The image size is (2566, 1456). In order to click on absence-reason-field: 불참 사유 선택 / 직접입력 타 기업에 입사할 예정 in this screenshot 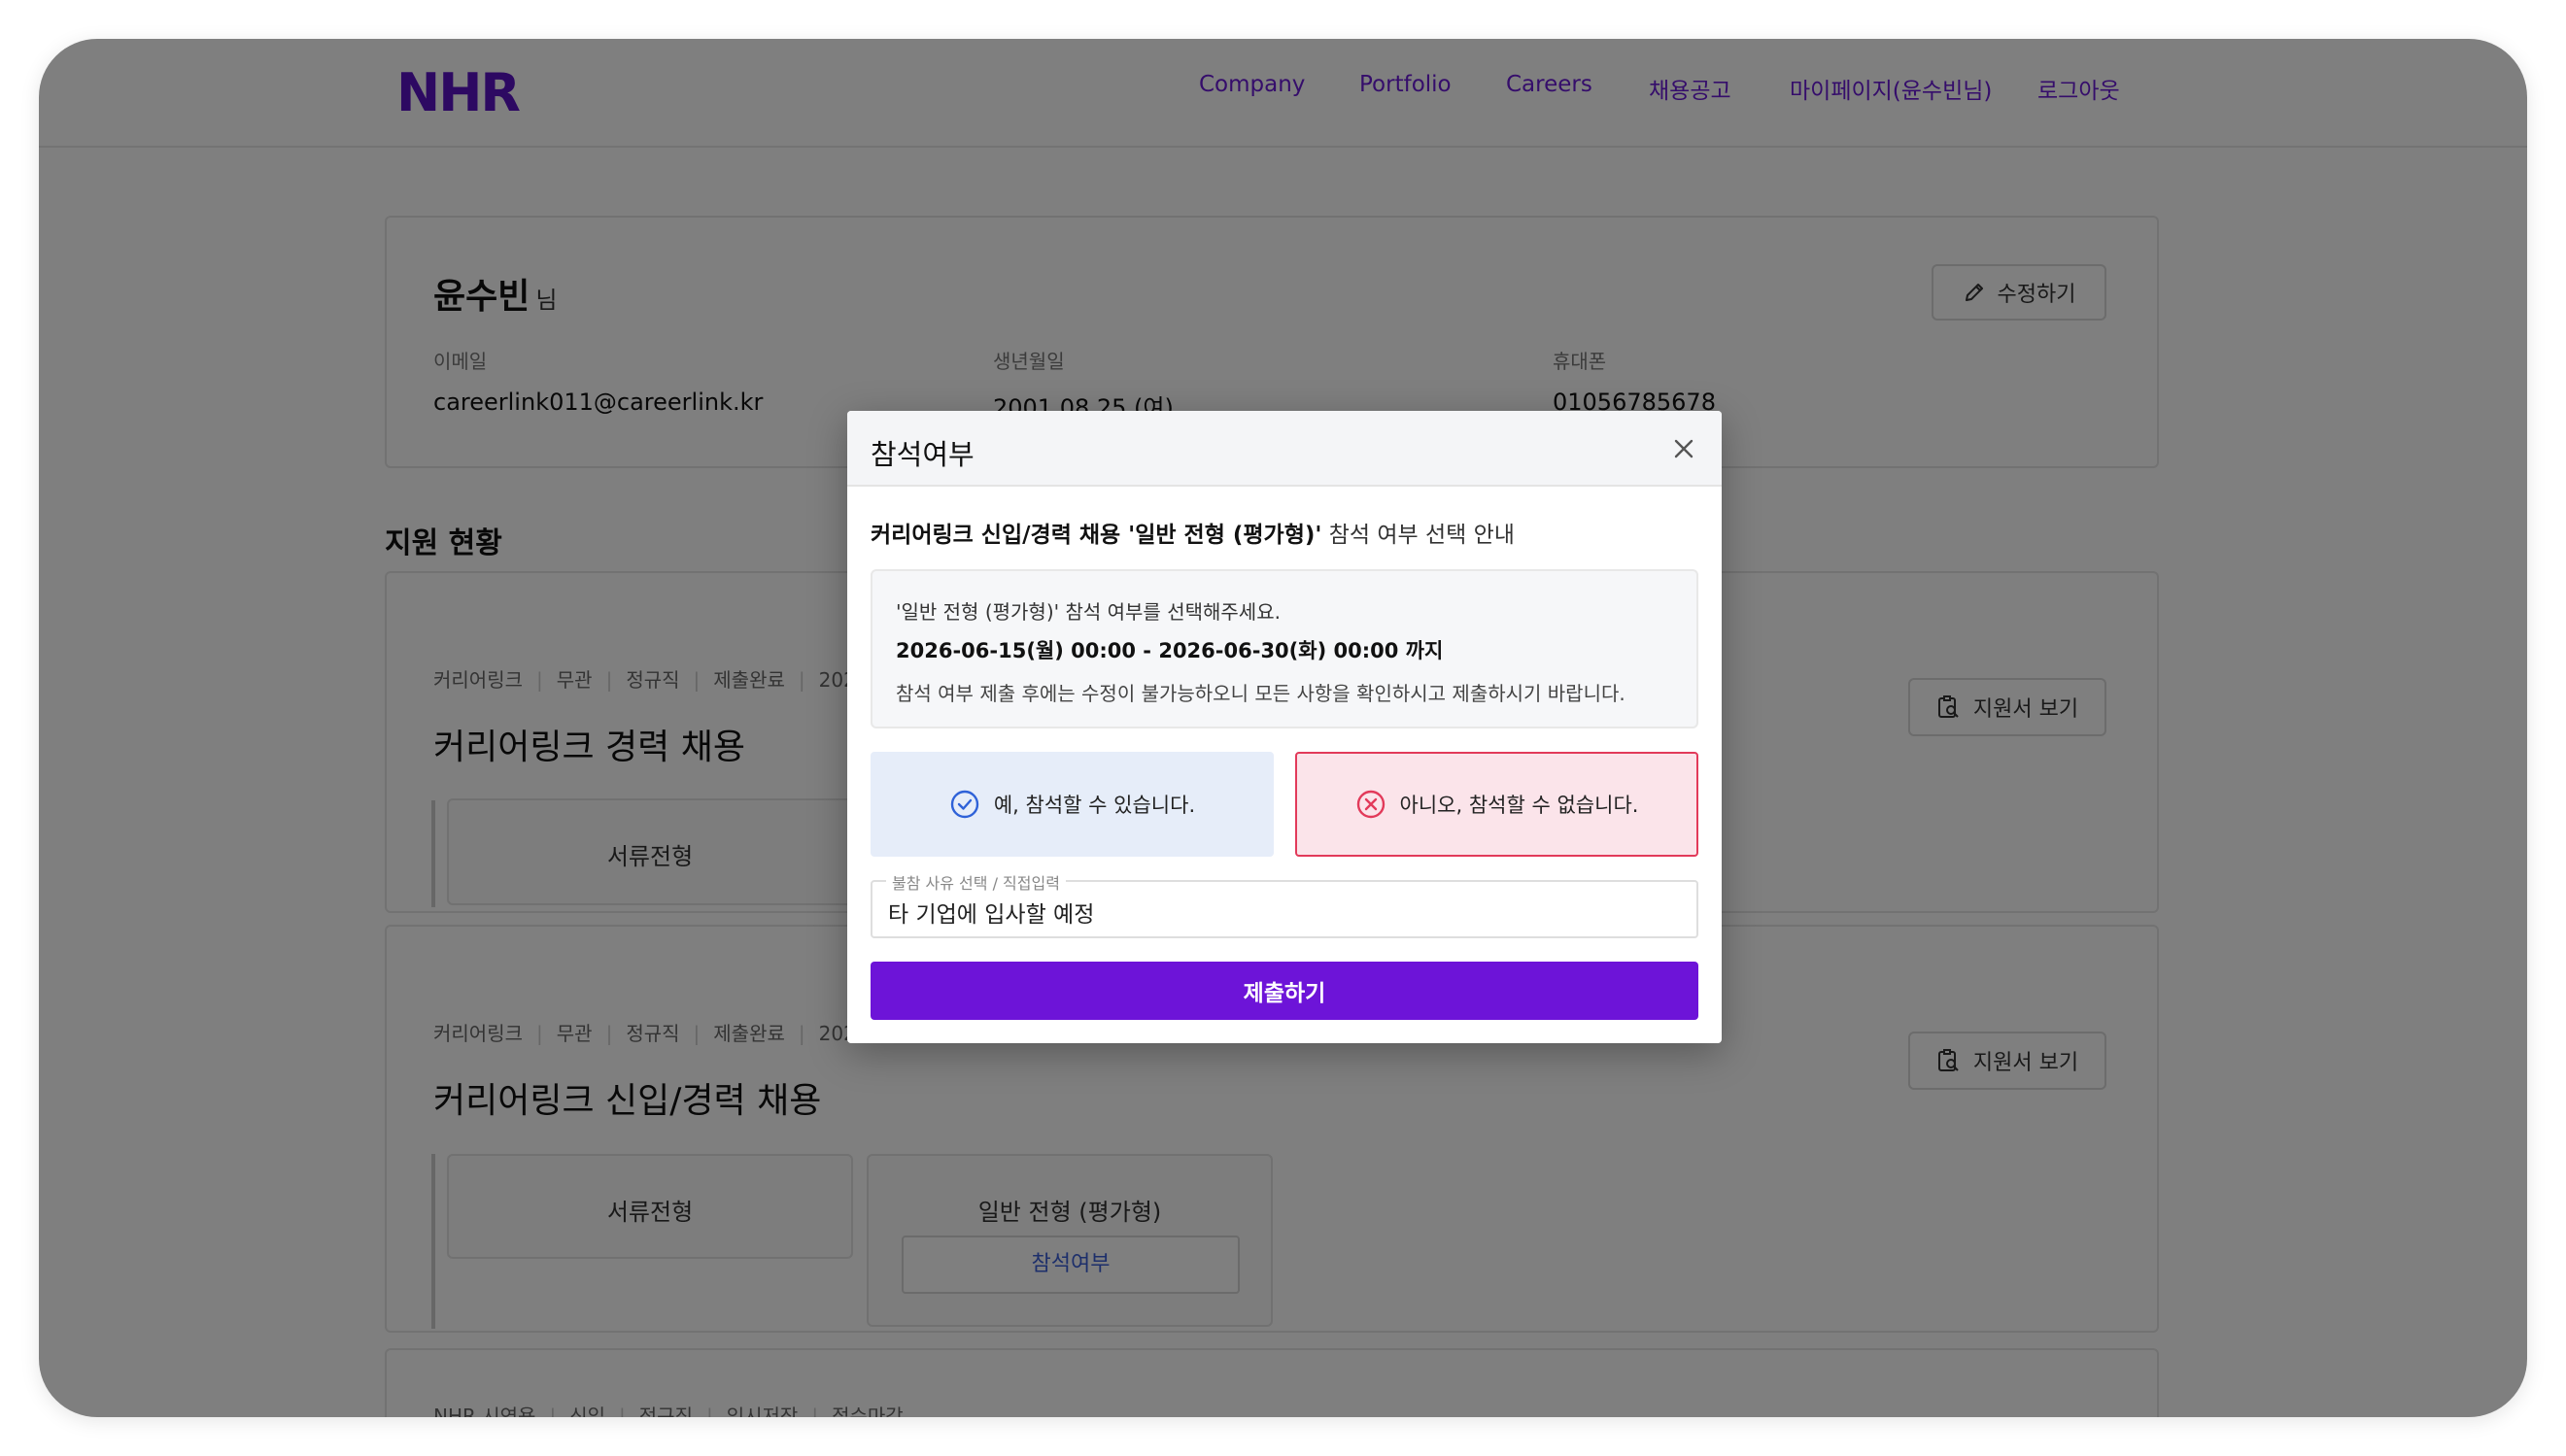, I will do `click(1285, 904)`.